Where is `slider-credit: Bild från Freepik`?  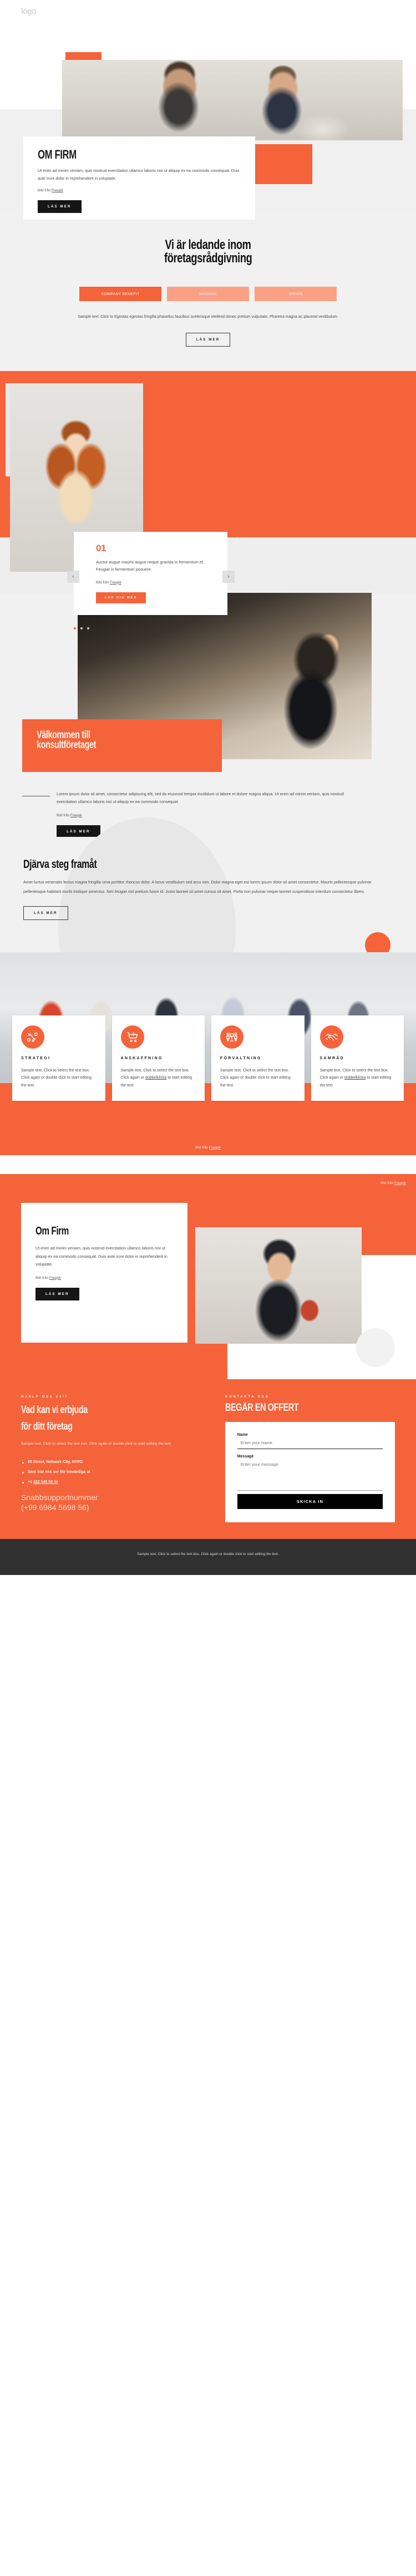
slider-credit: Bild från Freepik is located at coordinates (155, 583).